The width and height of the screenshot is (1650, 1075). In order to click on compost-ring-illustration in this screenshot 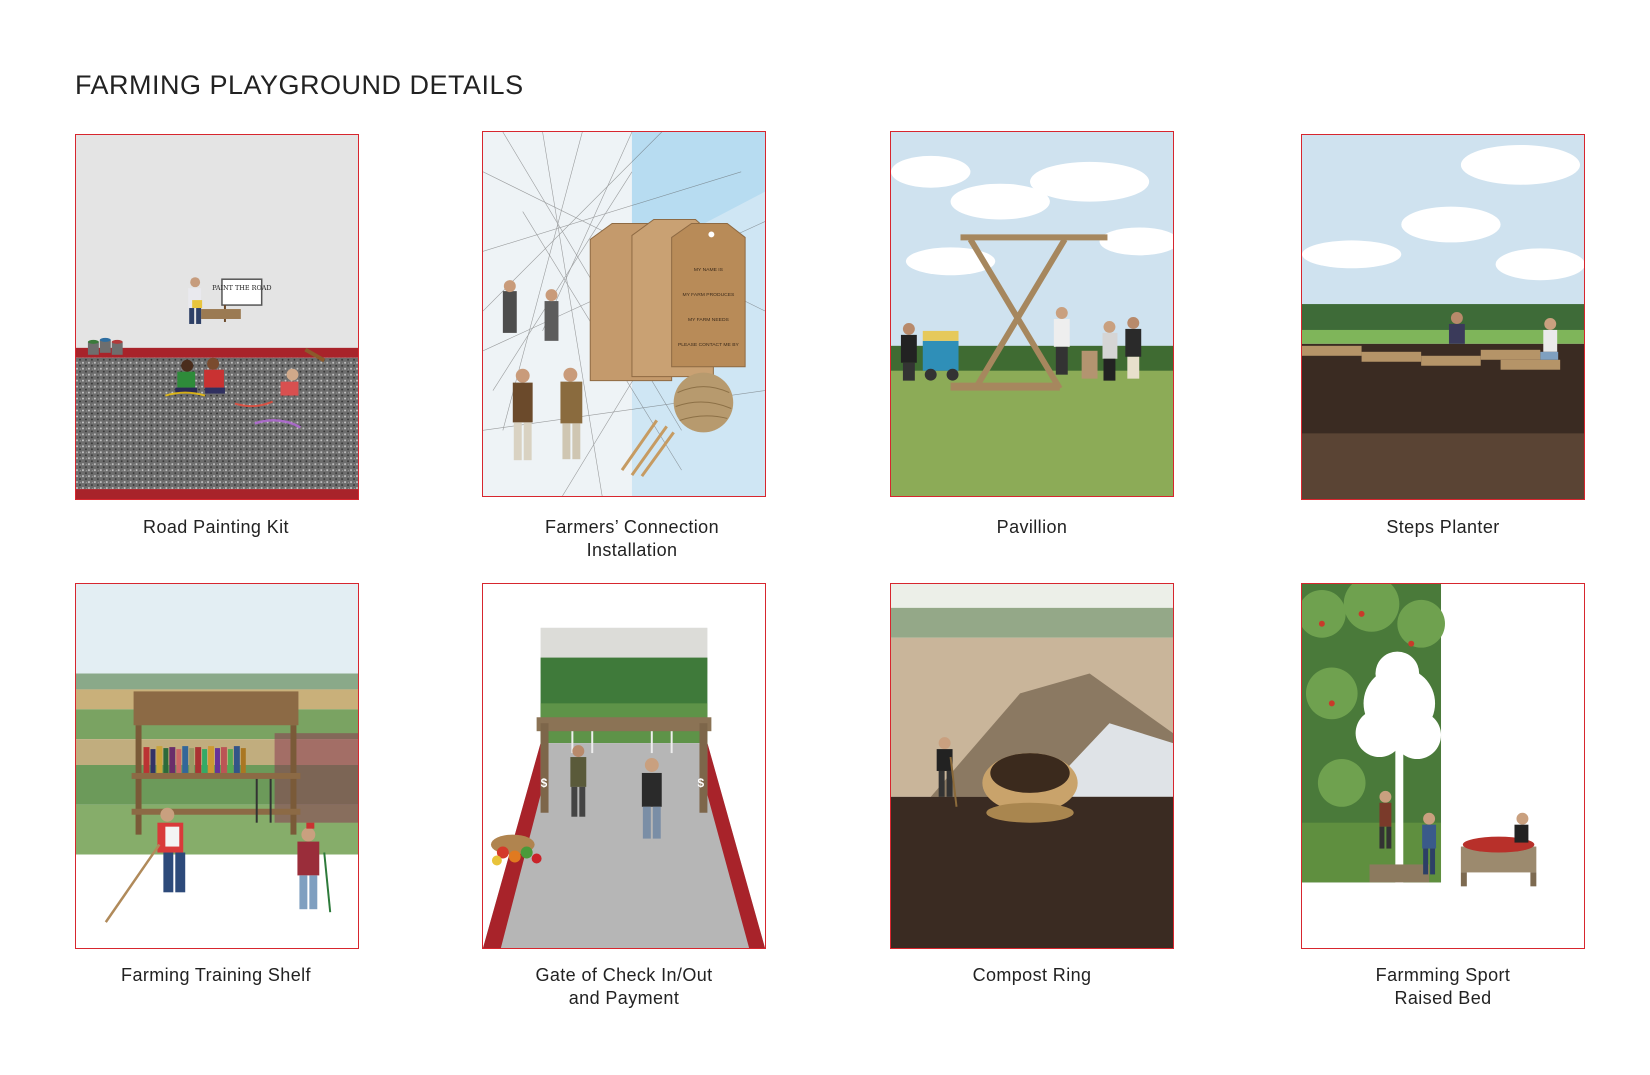, I will do `click(1032, 766)`.